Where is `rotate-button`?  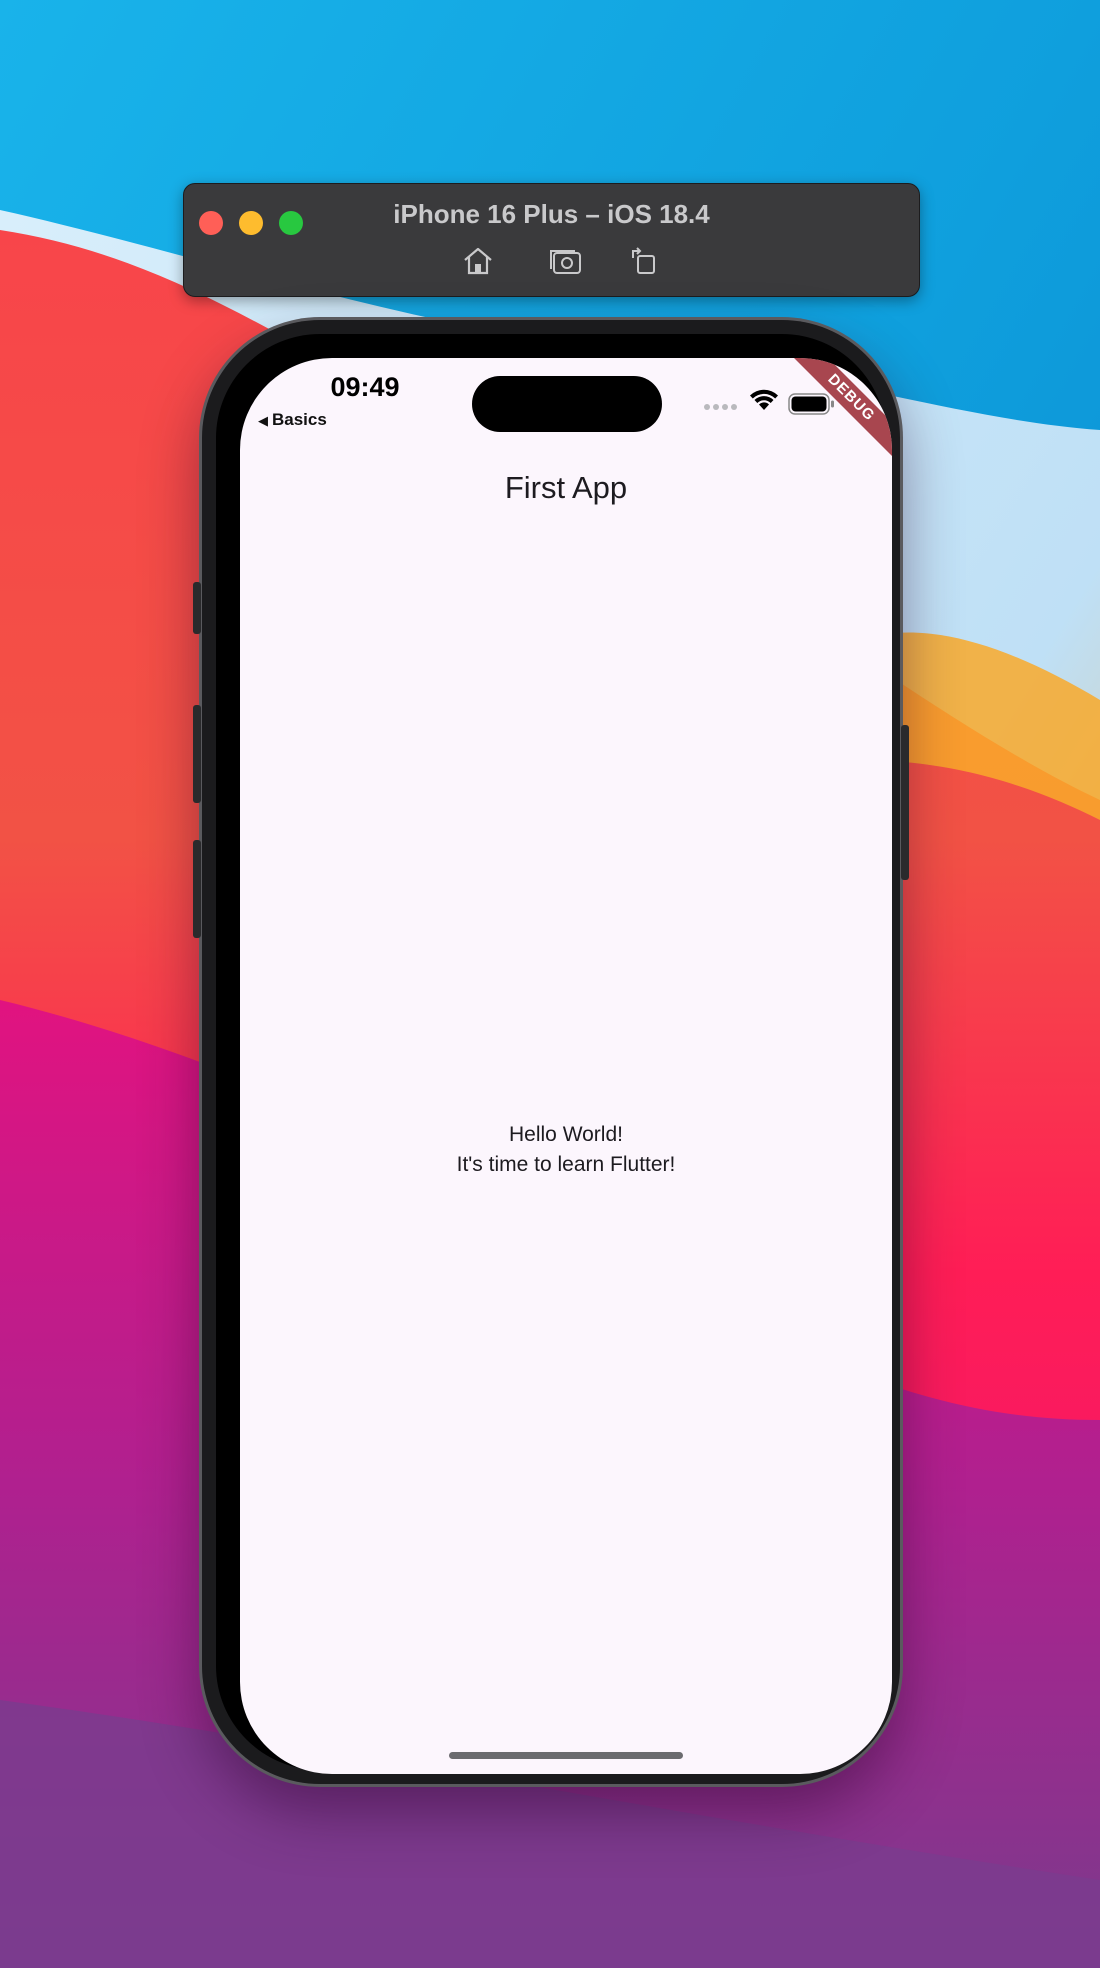
rotate-button is located at coordinates (644, 261).